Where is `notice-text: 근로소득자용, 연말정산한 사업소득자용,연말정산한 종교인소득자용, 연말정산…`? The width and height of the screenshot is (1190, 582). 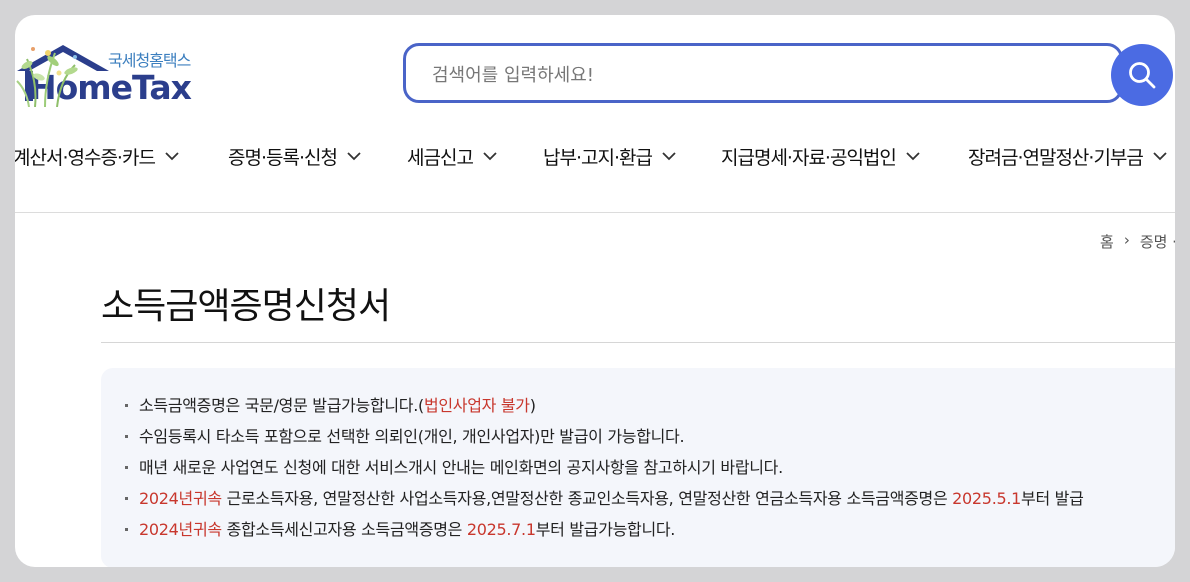
notice-text: 근로소득자용, 연말정산한 사업소득자용,연말정산한 종교인소득자용, 연말정산… is located at coordinates (587, 498).